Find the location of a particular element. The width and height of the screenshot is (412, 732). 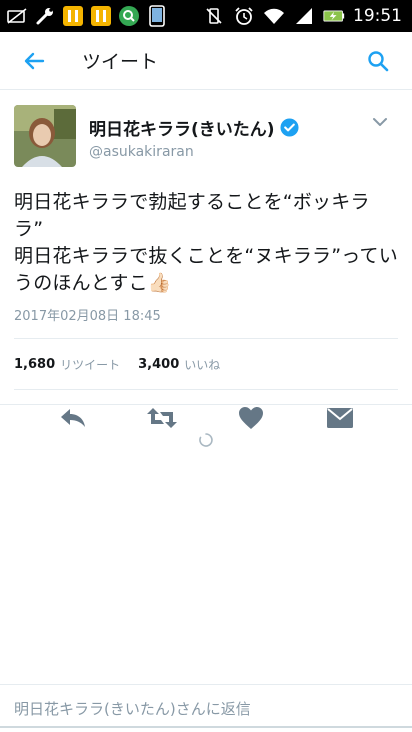

reply-composer: 明日花キララ(きいたん)さんに返信 is located at coordinates (206, 708).